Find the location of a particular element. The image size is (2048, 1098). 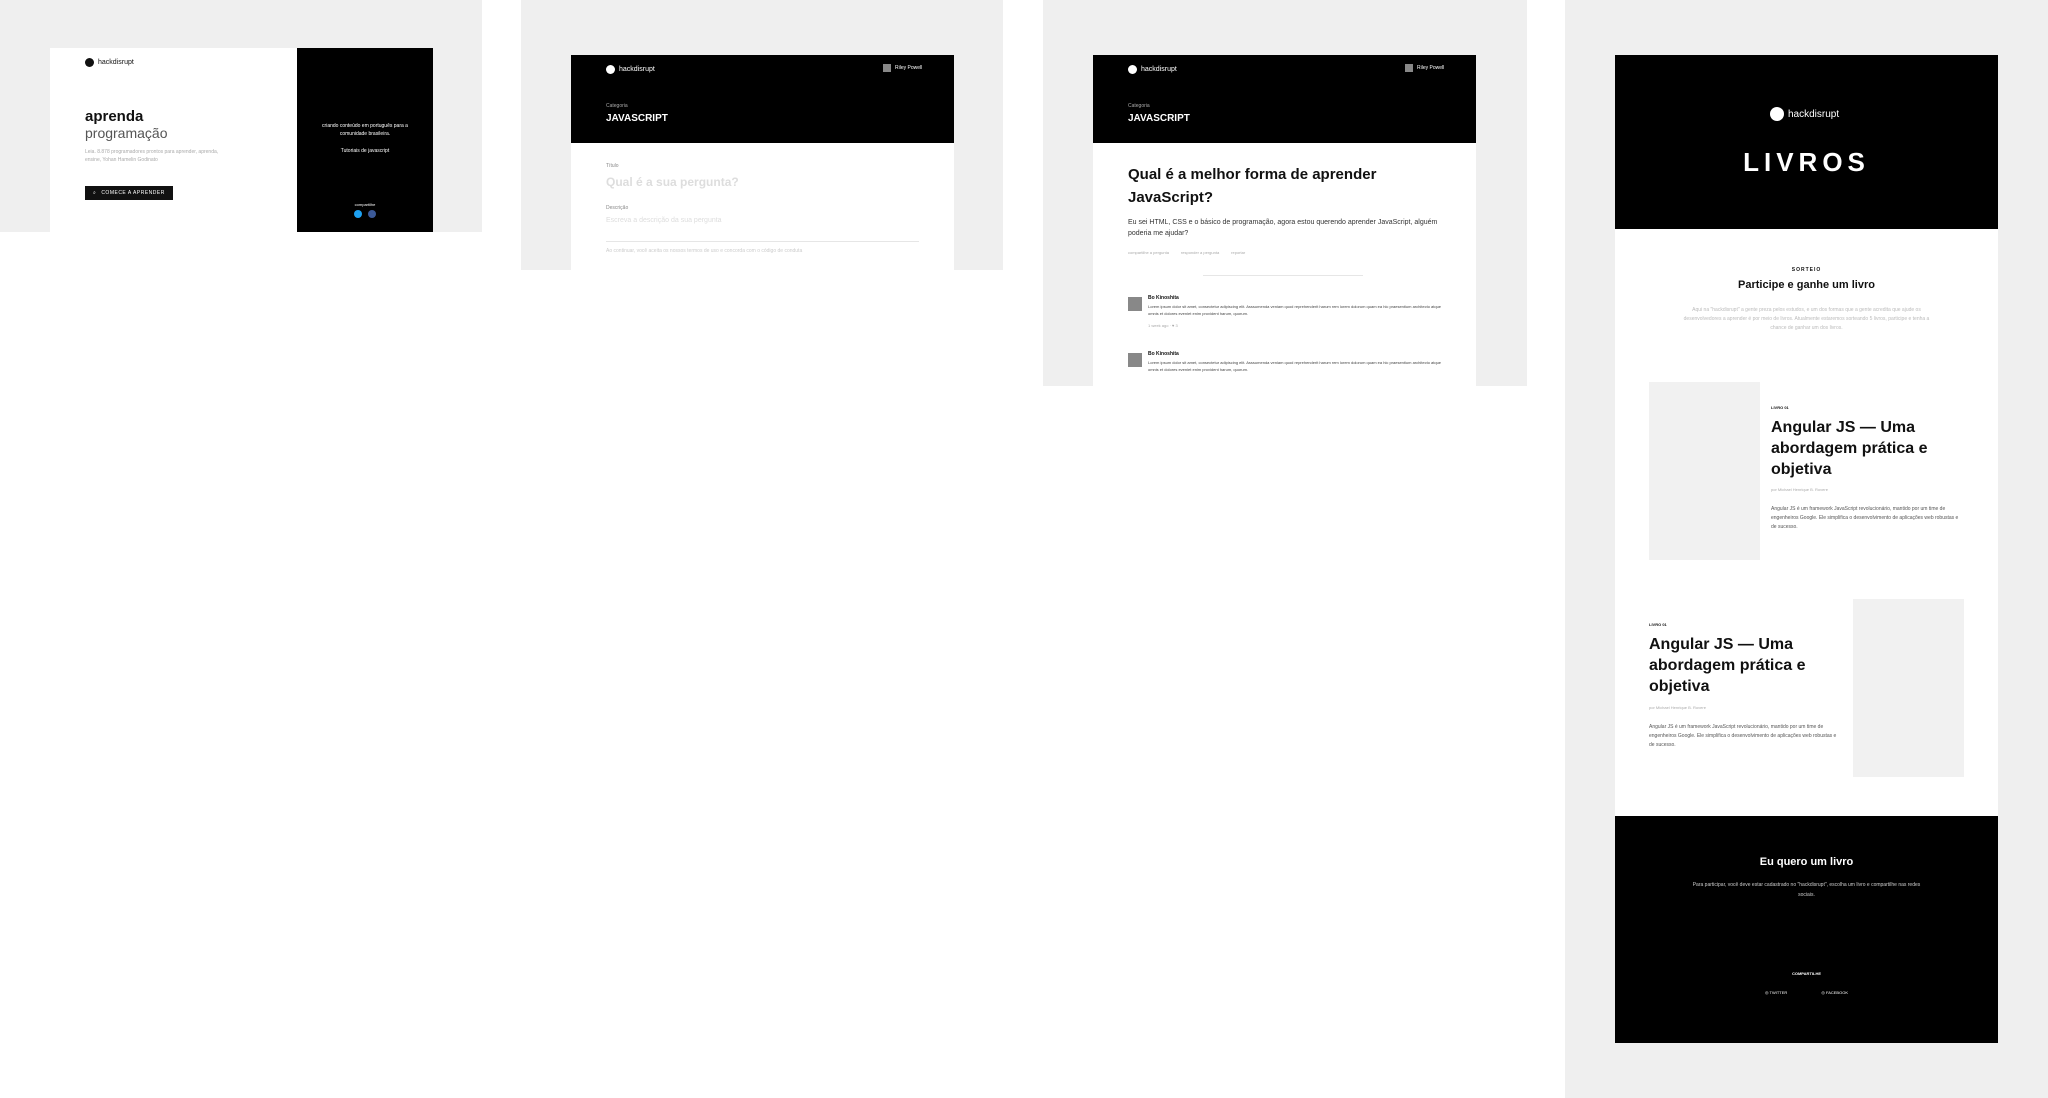

logo-text: hackdisrupt is located at coordinates (116, 62).